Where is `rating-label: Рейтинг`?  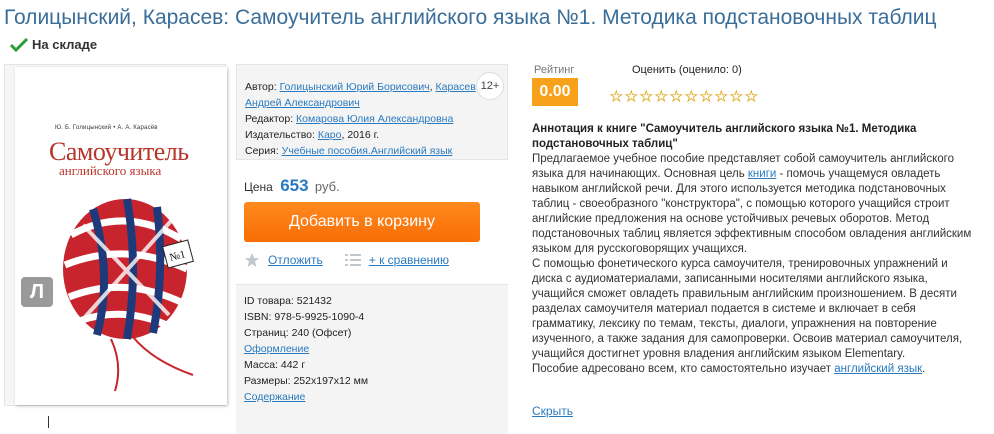 rating-label: Рейтинг is located at coordinates (554, 70).